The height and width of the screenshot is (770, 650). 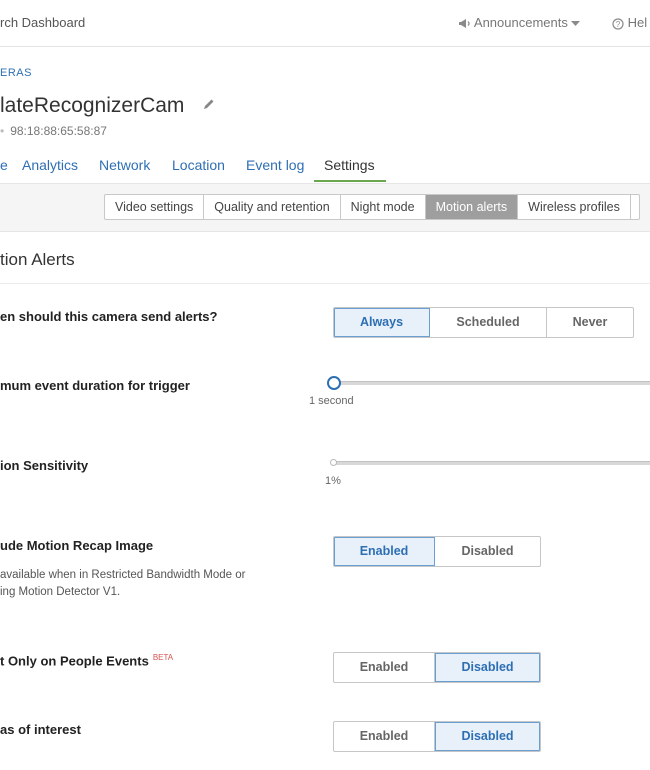 What do you see at coordinates (44, 465) in the screenshot?
I see `sensitivity-label: ion Sensitivity` at bounding box center [44, 465].